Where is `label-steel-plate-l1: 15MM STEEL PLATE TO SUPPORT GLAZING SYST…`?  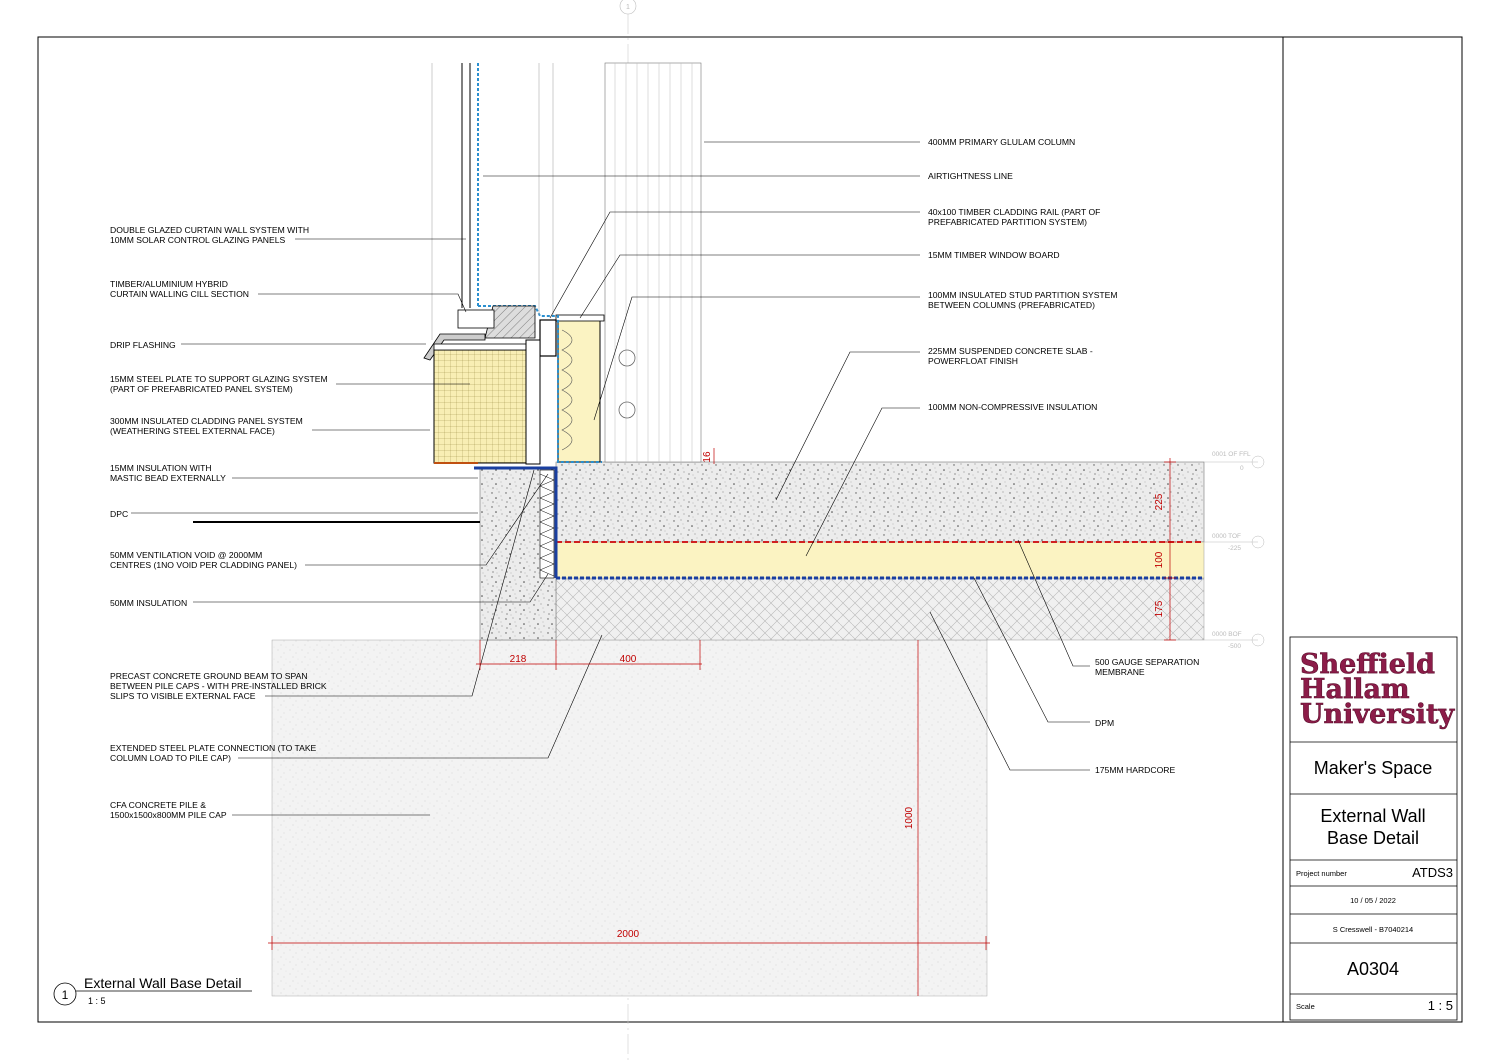 label-steel-plate-l1: 15MM STEEL PLATE TO SUPPORT GLAZING SYST… is located at coordinates (219, 379).